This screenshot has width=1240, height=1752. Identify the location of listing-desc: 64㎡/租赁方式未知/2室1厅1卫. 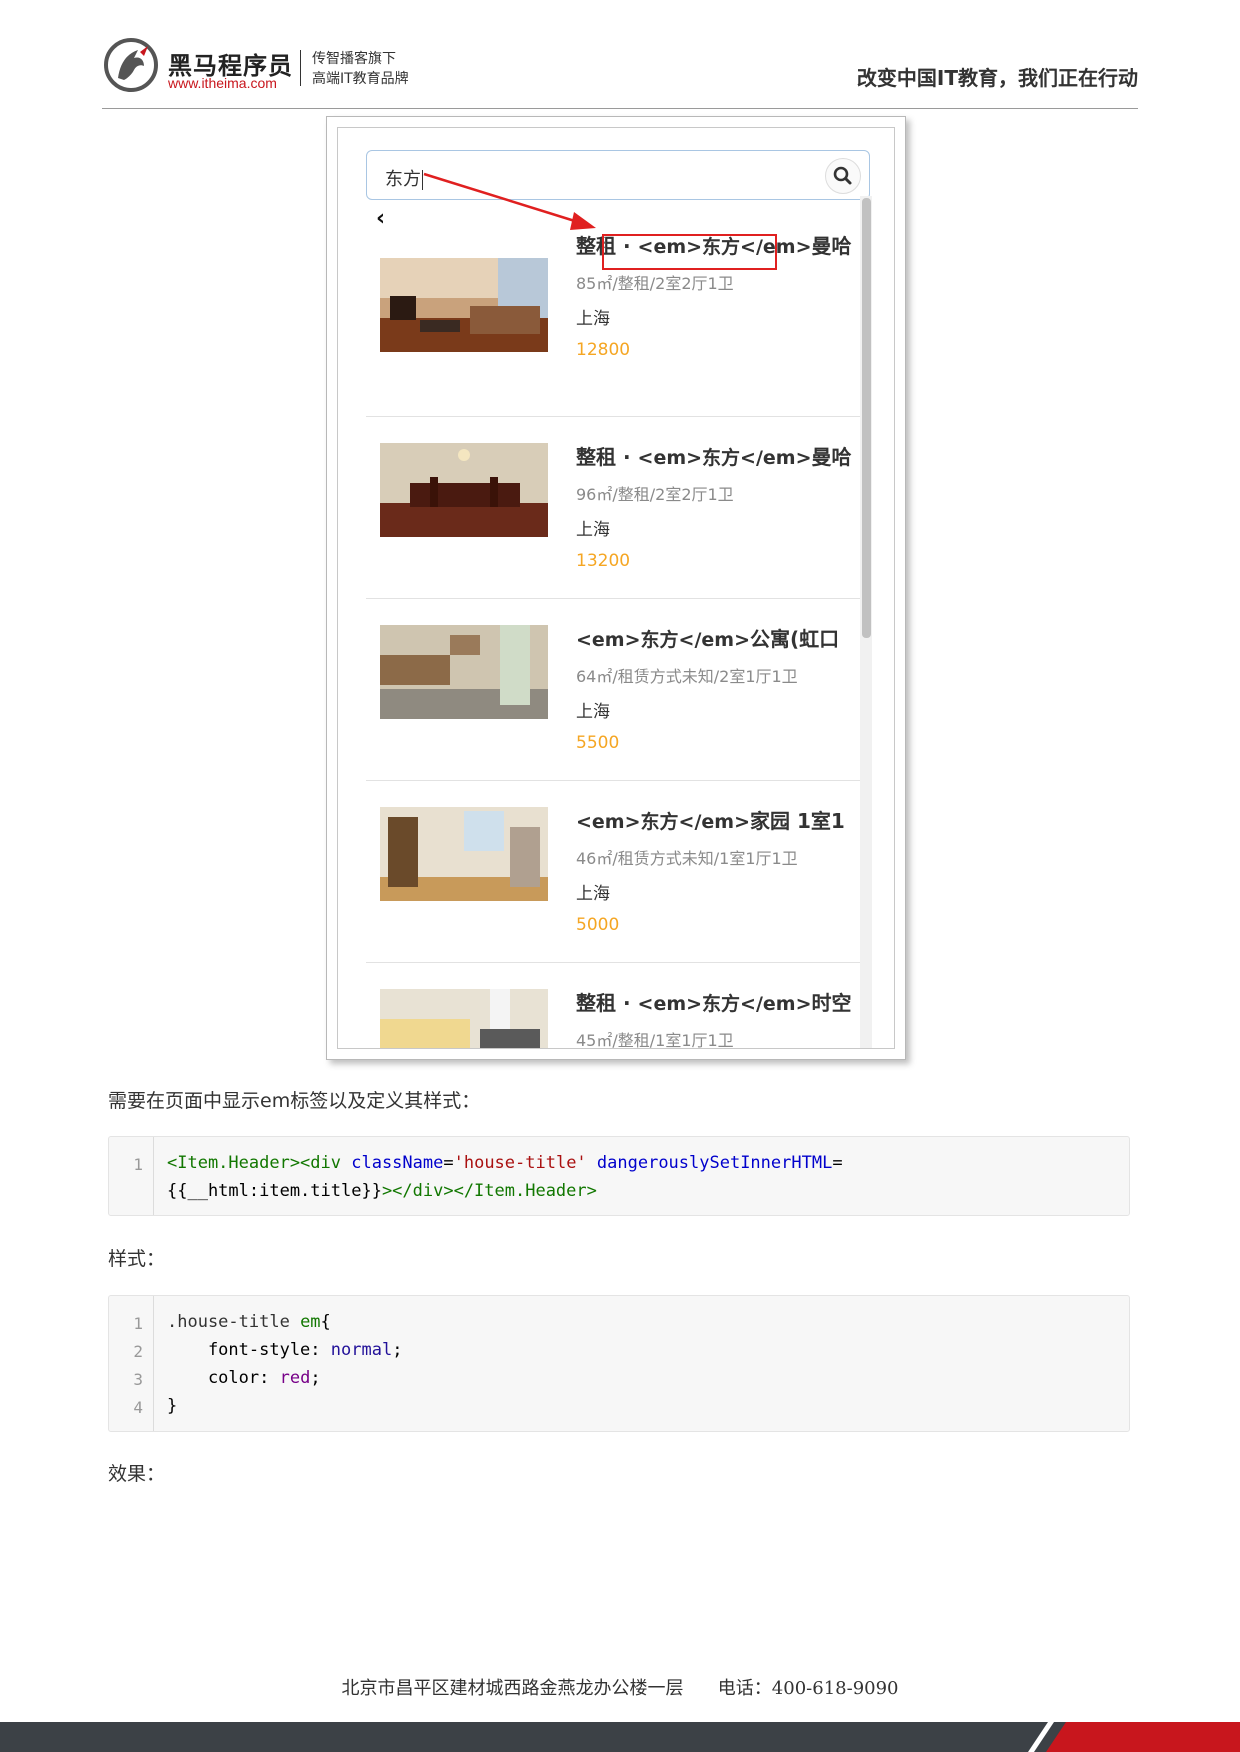
(687, 676).